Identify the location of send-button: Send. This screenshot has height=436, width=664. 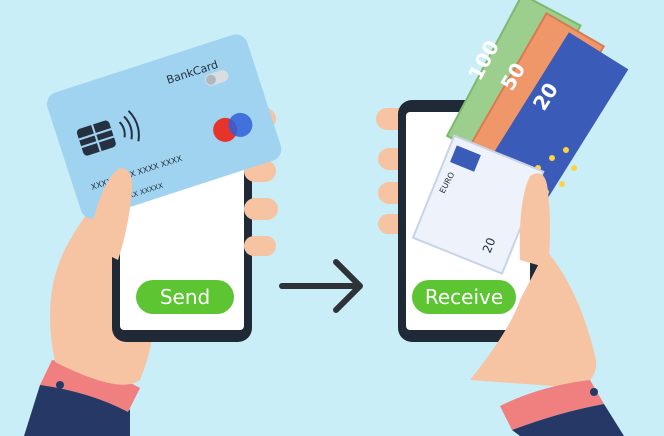
(185, 297).